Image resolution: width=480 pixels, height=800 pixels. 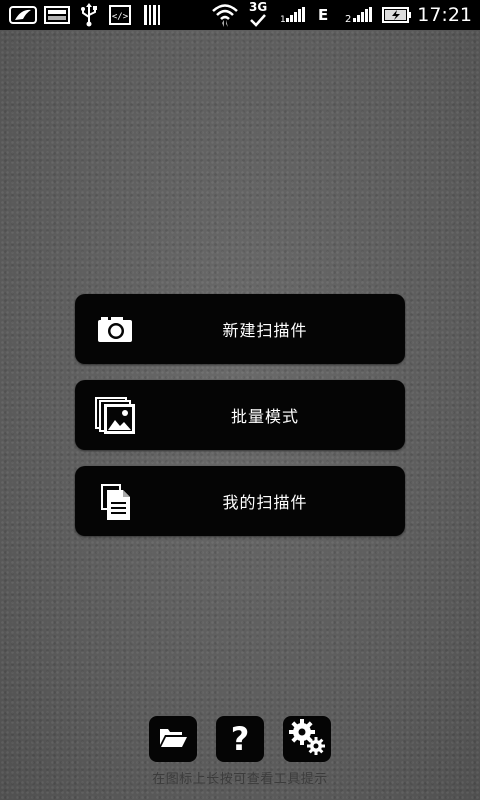 What do you see at coordinates (264, 416) in the screenshot?
I see `batch-mode-label: 批量模式` at bounding box center [264, 416].